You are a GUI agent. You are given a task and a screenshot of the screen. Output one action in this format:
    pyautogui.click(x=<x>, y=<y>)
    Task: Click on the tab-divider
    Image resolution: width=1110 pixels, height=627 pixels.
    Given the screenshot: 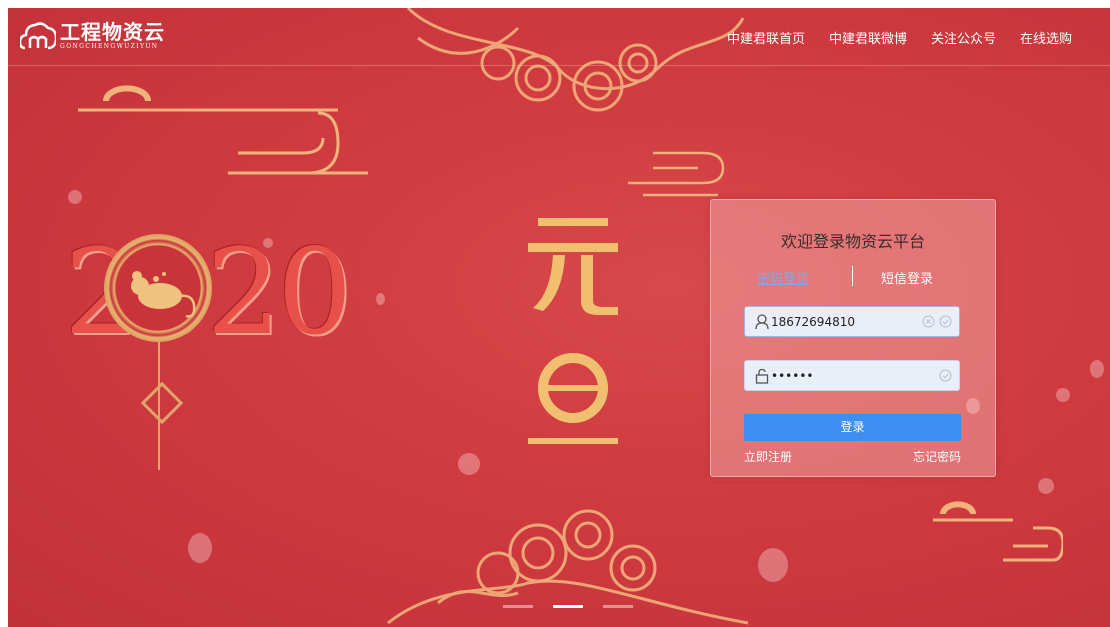 What is the action you would take?
    pyautogui.click(x=852, y=276)
    